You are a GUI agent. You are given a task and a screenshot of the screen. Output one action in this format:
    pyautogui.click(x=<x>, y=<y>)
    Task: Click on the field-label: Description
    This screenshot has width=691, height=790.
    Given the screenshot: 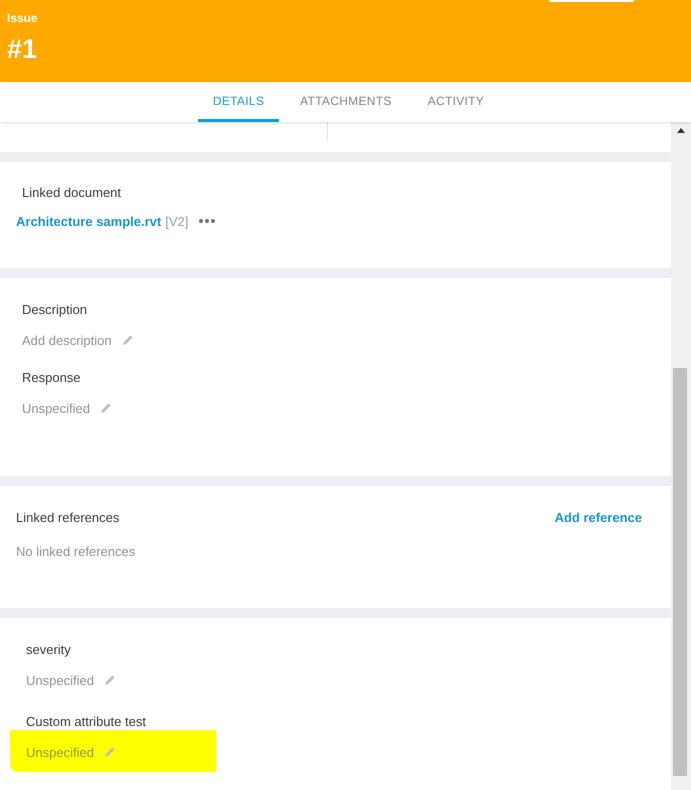 What is the action you would take?
    pyautogui.click(x=55, y=310)
    